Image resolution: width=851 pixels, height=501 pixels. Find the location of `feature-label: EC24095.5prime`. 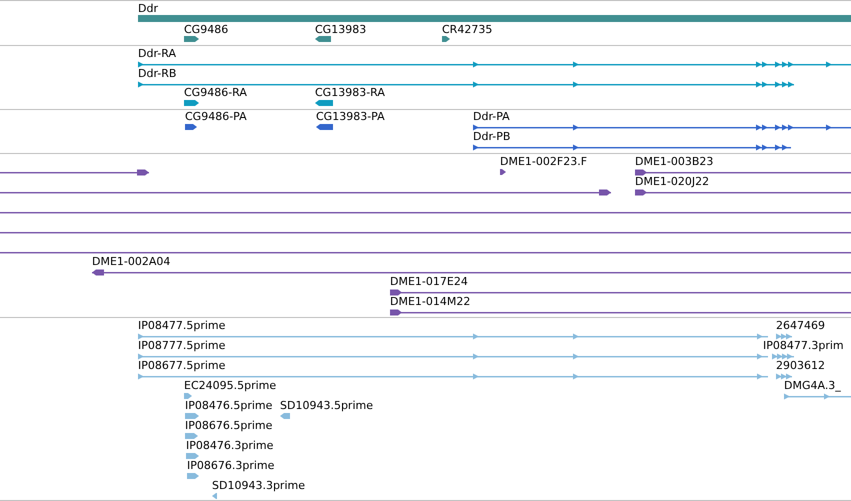

feature-label: EC24095.5prime is located at coordinates (230, 385).